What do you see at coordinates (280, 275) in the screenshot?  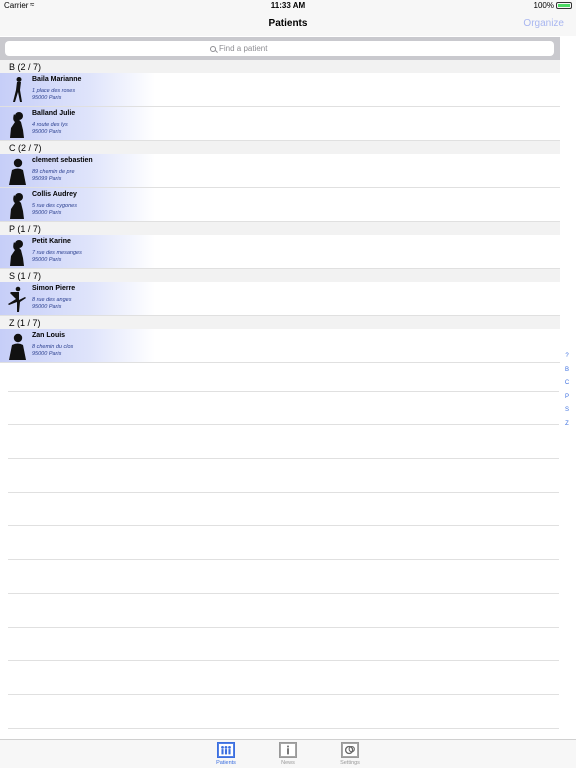 I see `section-header: S (1 / 7)` at bounding box center [280, 275].